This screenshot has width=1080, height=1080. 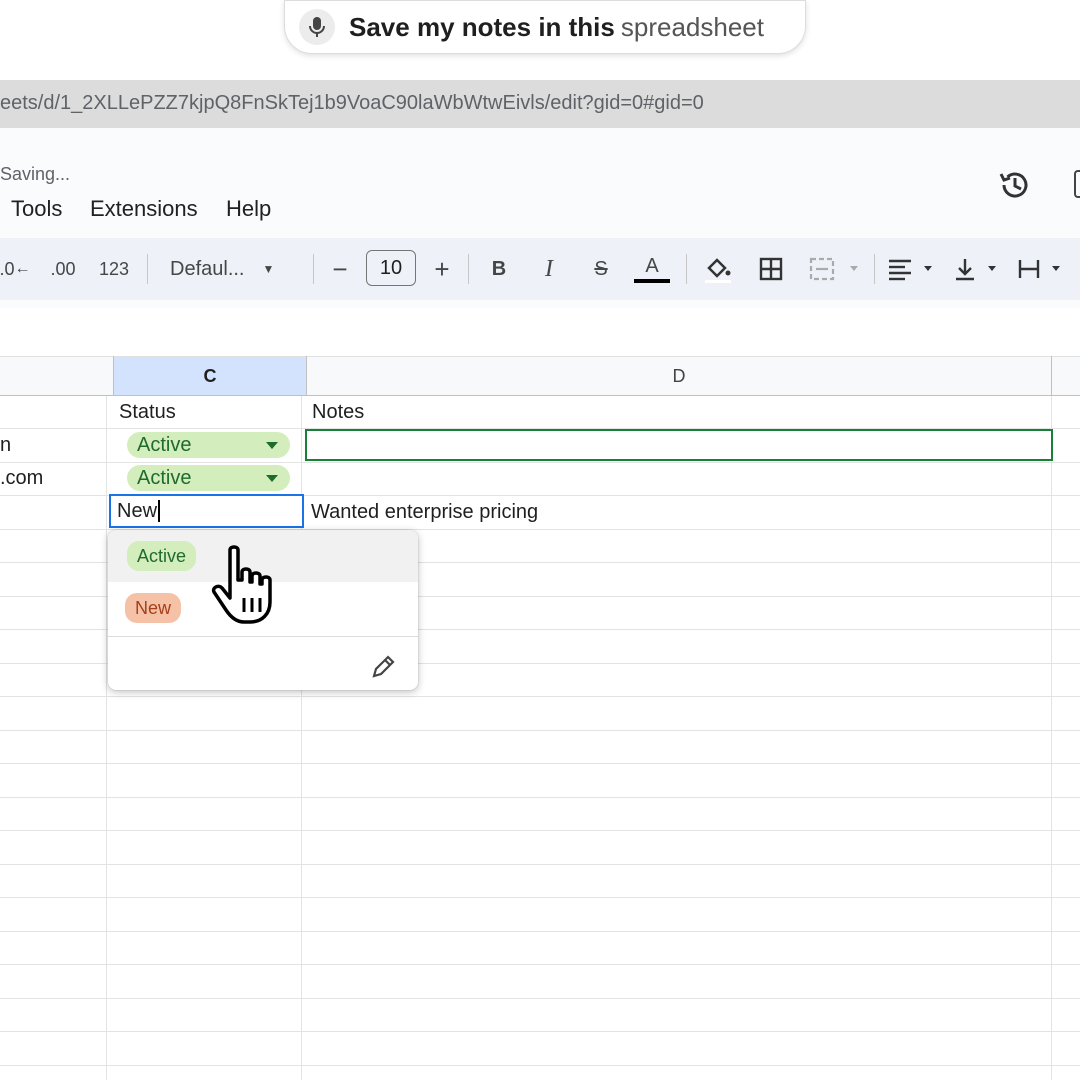 What do you see at coordinates (391, 268) in the screenshot?
I see `font-size-input: 10` at bounding box center [391, 268].